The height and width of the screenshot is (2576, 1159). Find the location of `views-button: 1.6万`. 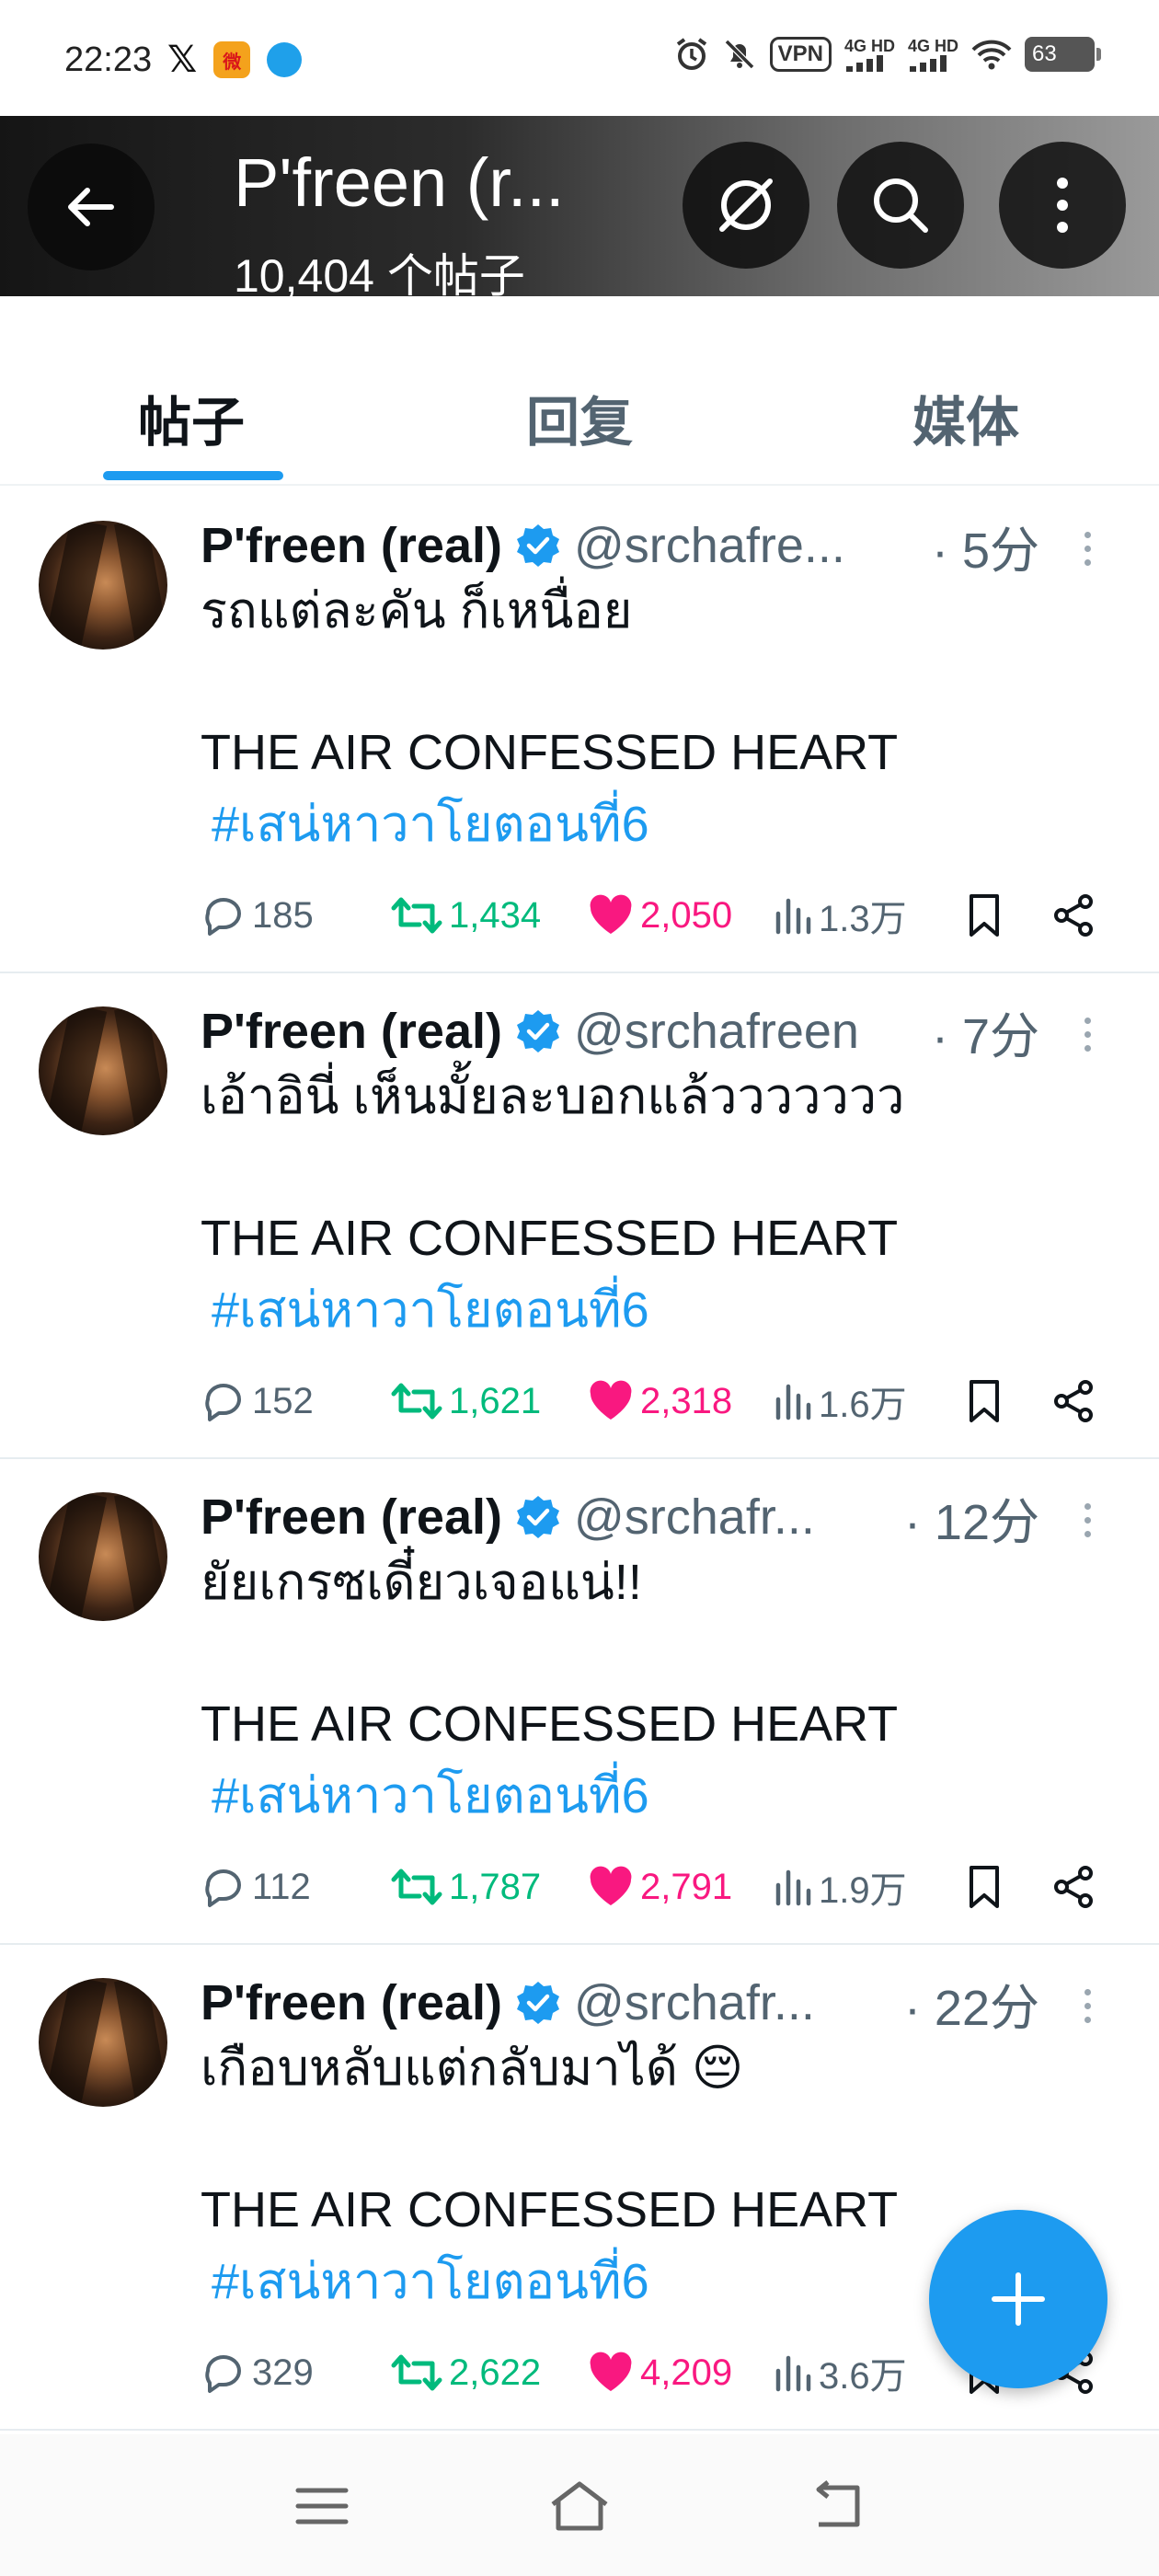

views-button: 1.6万 is located at coordinates (840, 1401).